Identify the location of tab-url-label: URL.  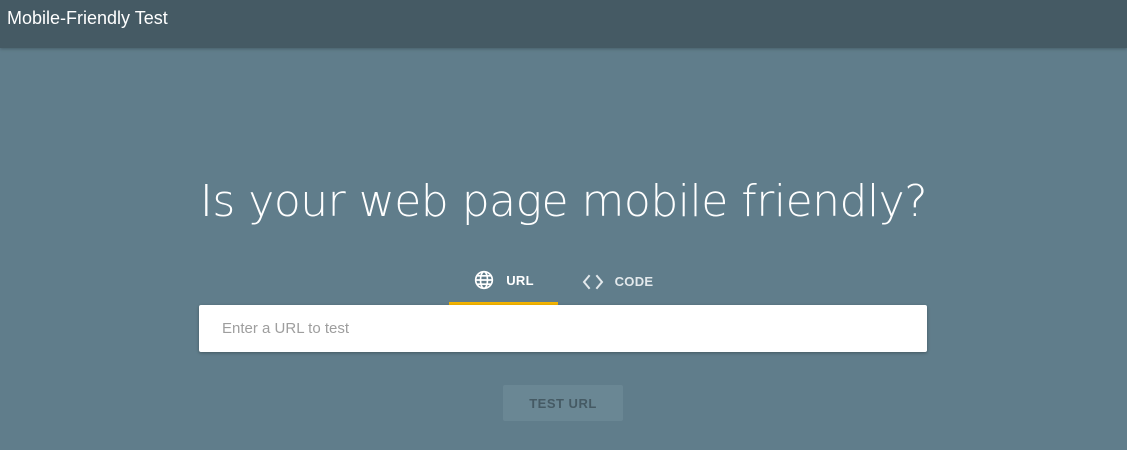
(520, 280).